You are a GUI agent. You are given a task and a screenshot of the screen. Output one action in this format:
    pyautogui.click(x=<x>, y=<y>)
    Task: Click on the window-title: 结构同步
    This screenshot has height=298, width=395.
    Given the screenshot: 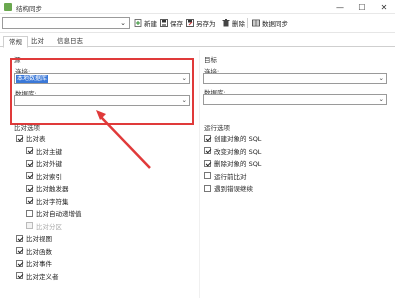 What is the action you would take?
    pyautogui.click(x=29, y=9)
    